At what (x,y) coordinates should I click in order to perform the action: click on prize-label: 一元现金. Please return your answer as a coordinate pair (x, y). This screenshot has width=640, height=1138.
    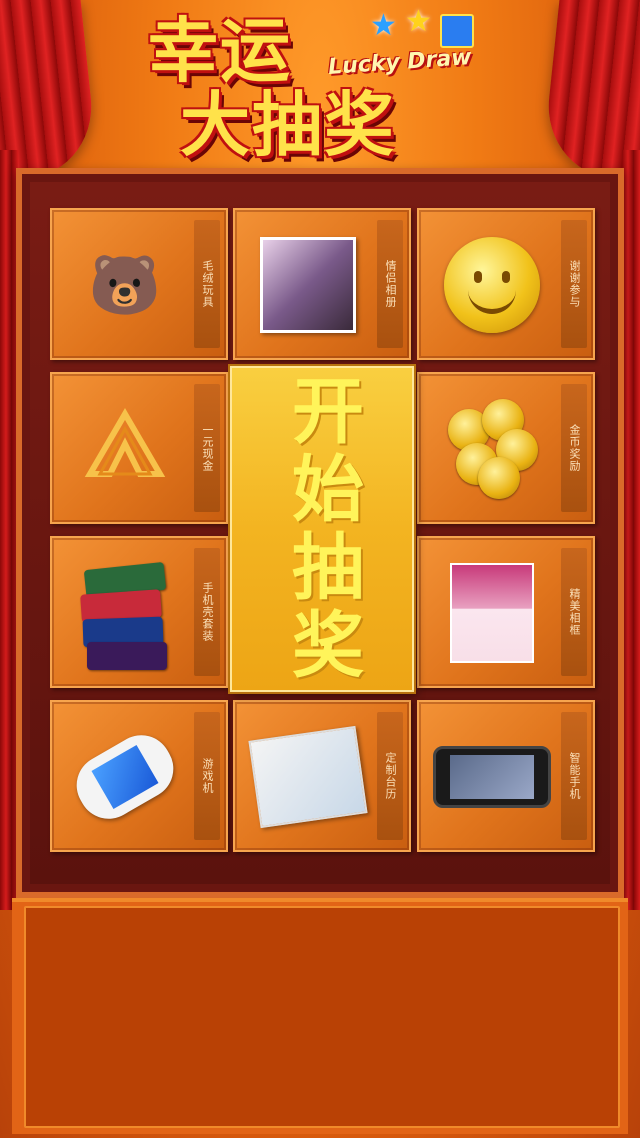
    Looking at the image, I should click on (207, 448).